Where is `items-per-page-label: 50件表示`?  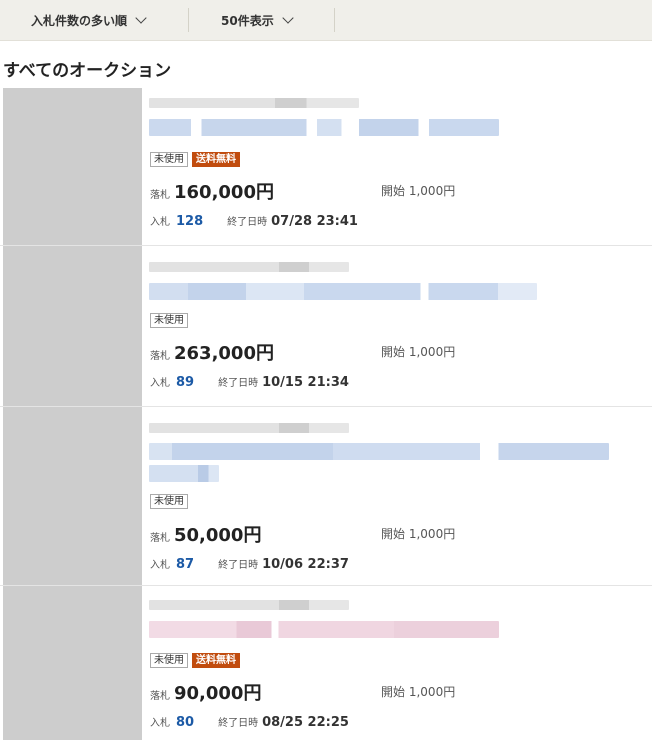 items-per-page-label: 50件表示 is located at coordinates (247, 20).